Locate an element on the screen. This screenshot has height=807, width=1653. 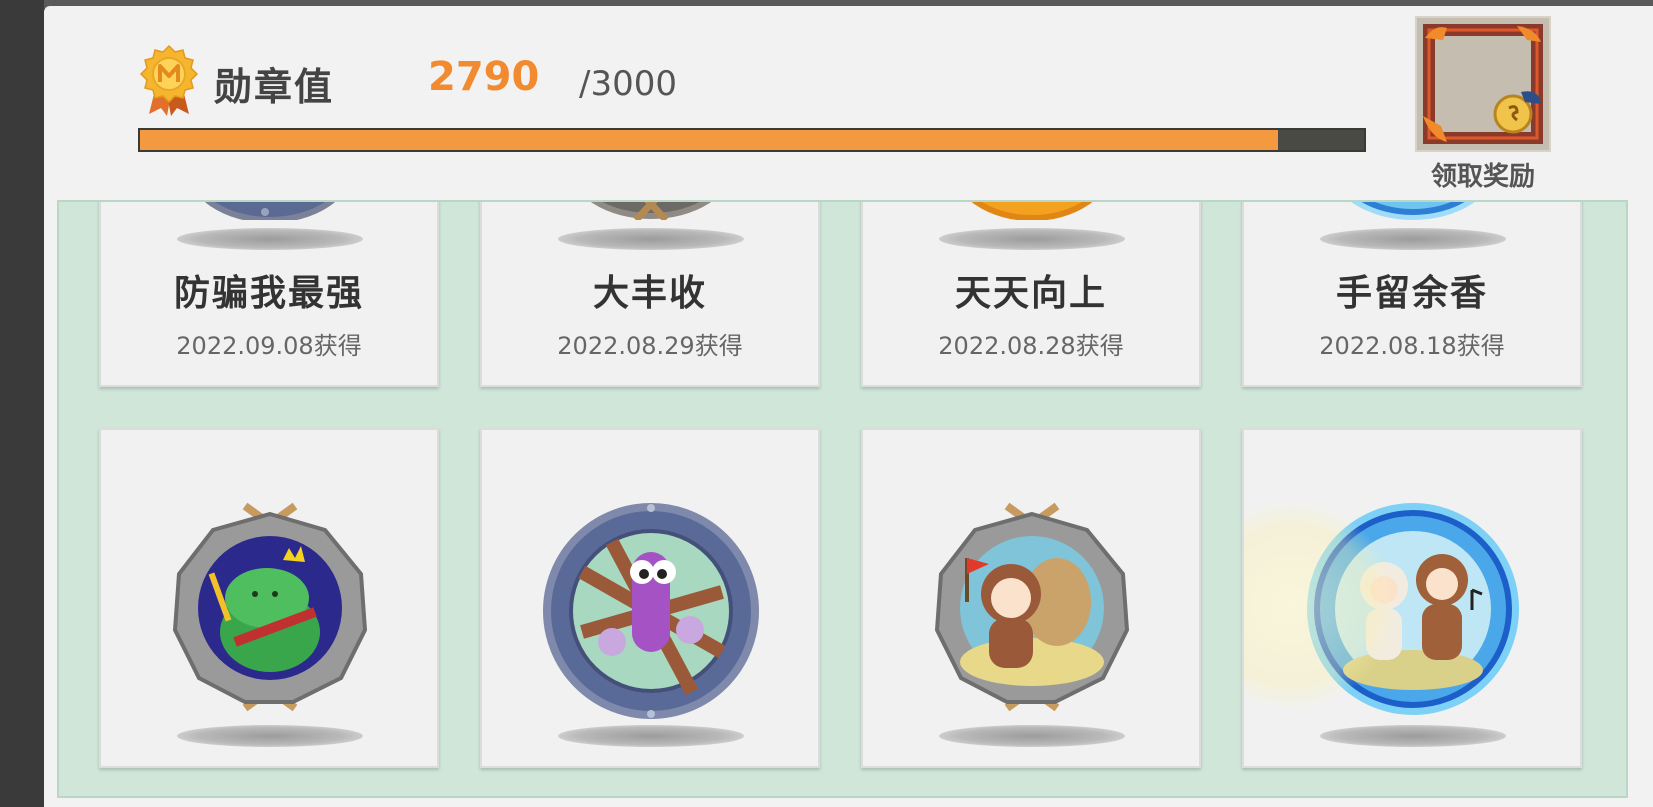
badge-name: 手留余香 is located at coordinates (1411, 293).